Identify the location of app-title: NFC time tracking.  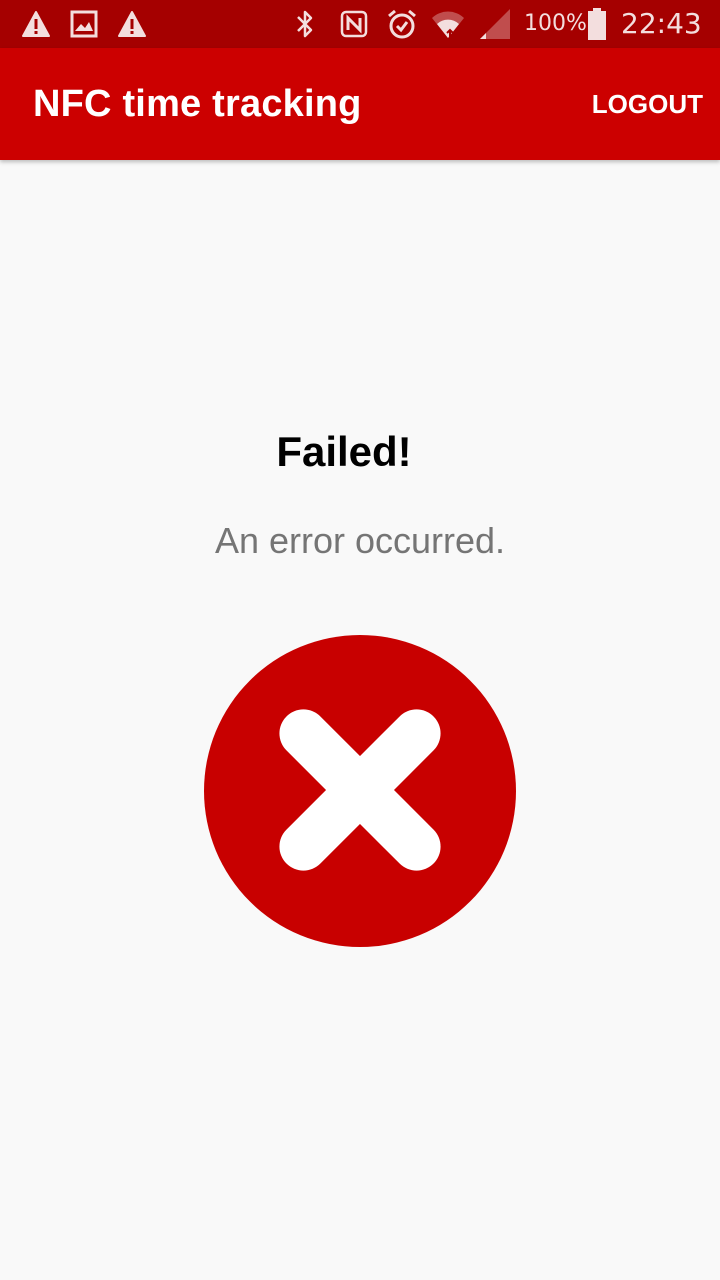
(197, 104).